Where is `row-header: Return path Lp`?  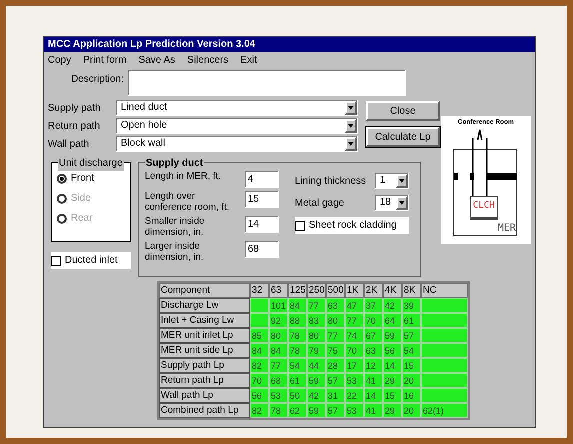 row-header: Return path Lp is located at coordinates (204, 380).